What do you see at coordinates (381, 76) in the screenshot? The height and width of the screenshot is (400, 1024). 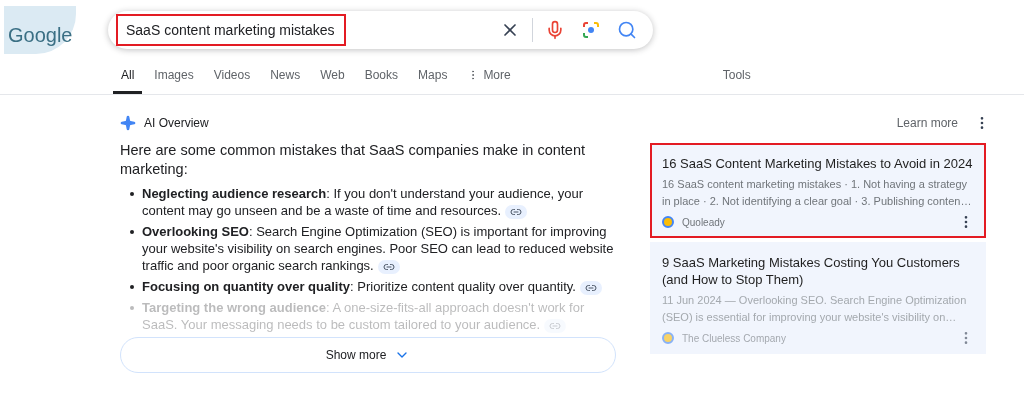 I see `search-tab: Books` at bounding box center [381, 76].